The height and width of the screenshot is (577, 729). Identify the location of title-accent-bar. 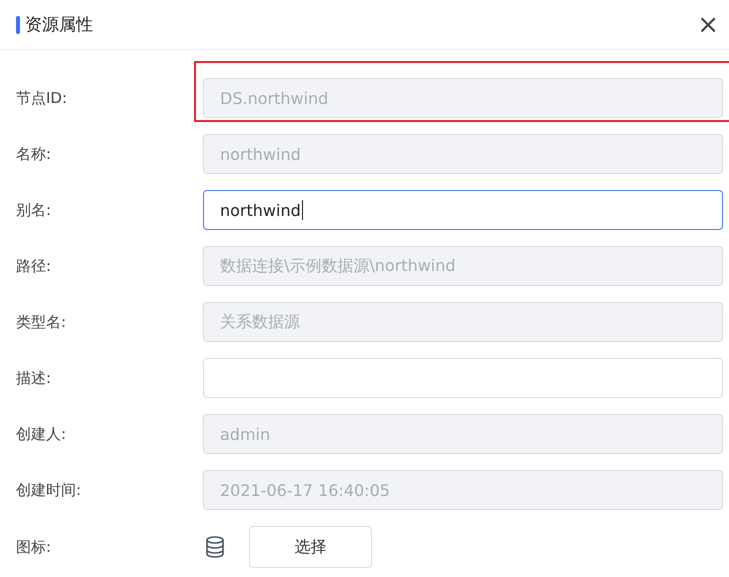
(18, 25).